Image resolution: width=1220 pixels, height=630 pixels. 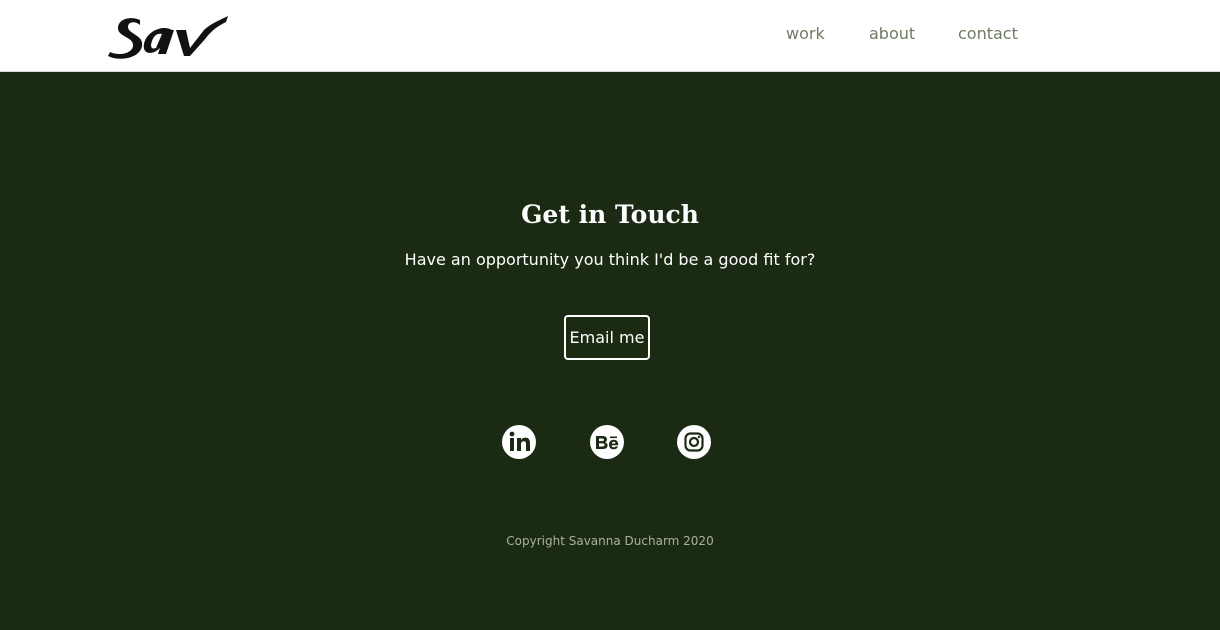 I want to click on nav-work: work, so click(x=805, y=33).